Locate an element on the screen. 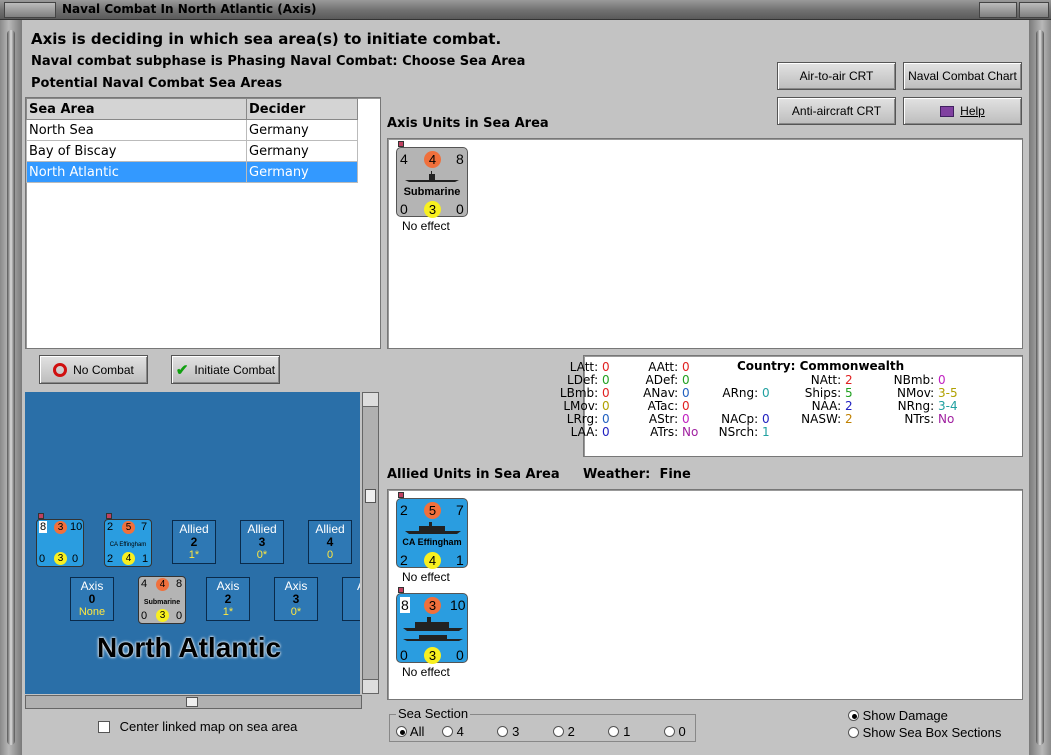 The height and width of the screenshot is (755, 1051). submarine-silhouette-icon is located at coordinates (432, 176).